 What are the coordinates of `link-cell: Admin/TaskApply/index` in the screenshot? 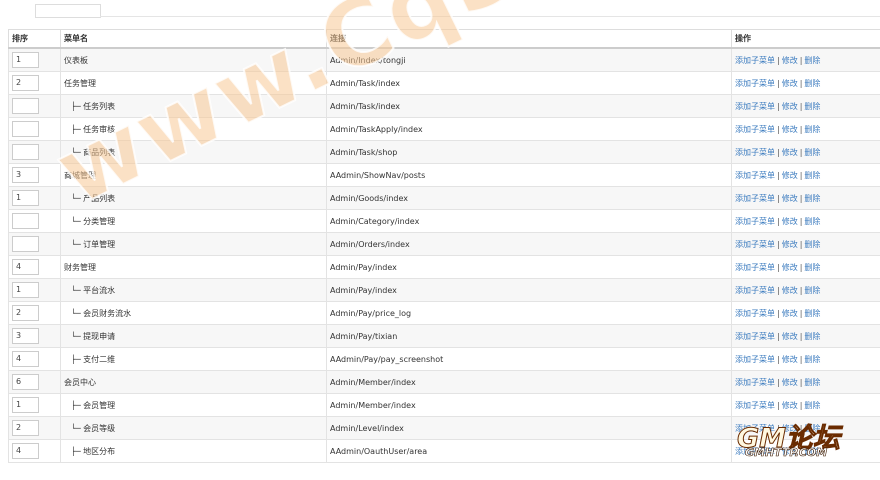 It's located at (529, 129).